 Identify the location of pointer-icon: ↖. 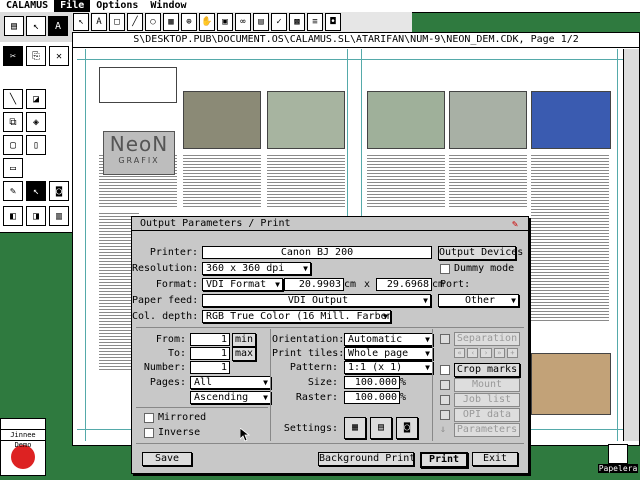
(36, 26).